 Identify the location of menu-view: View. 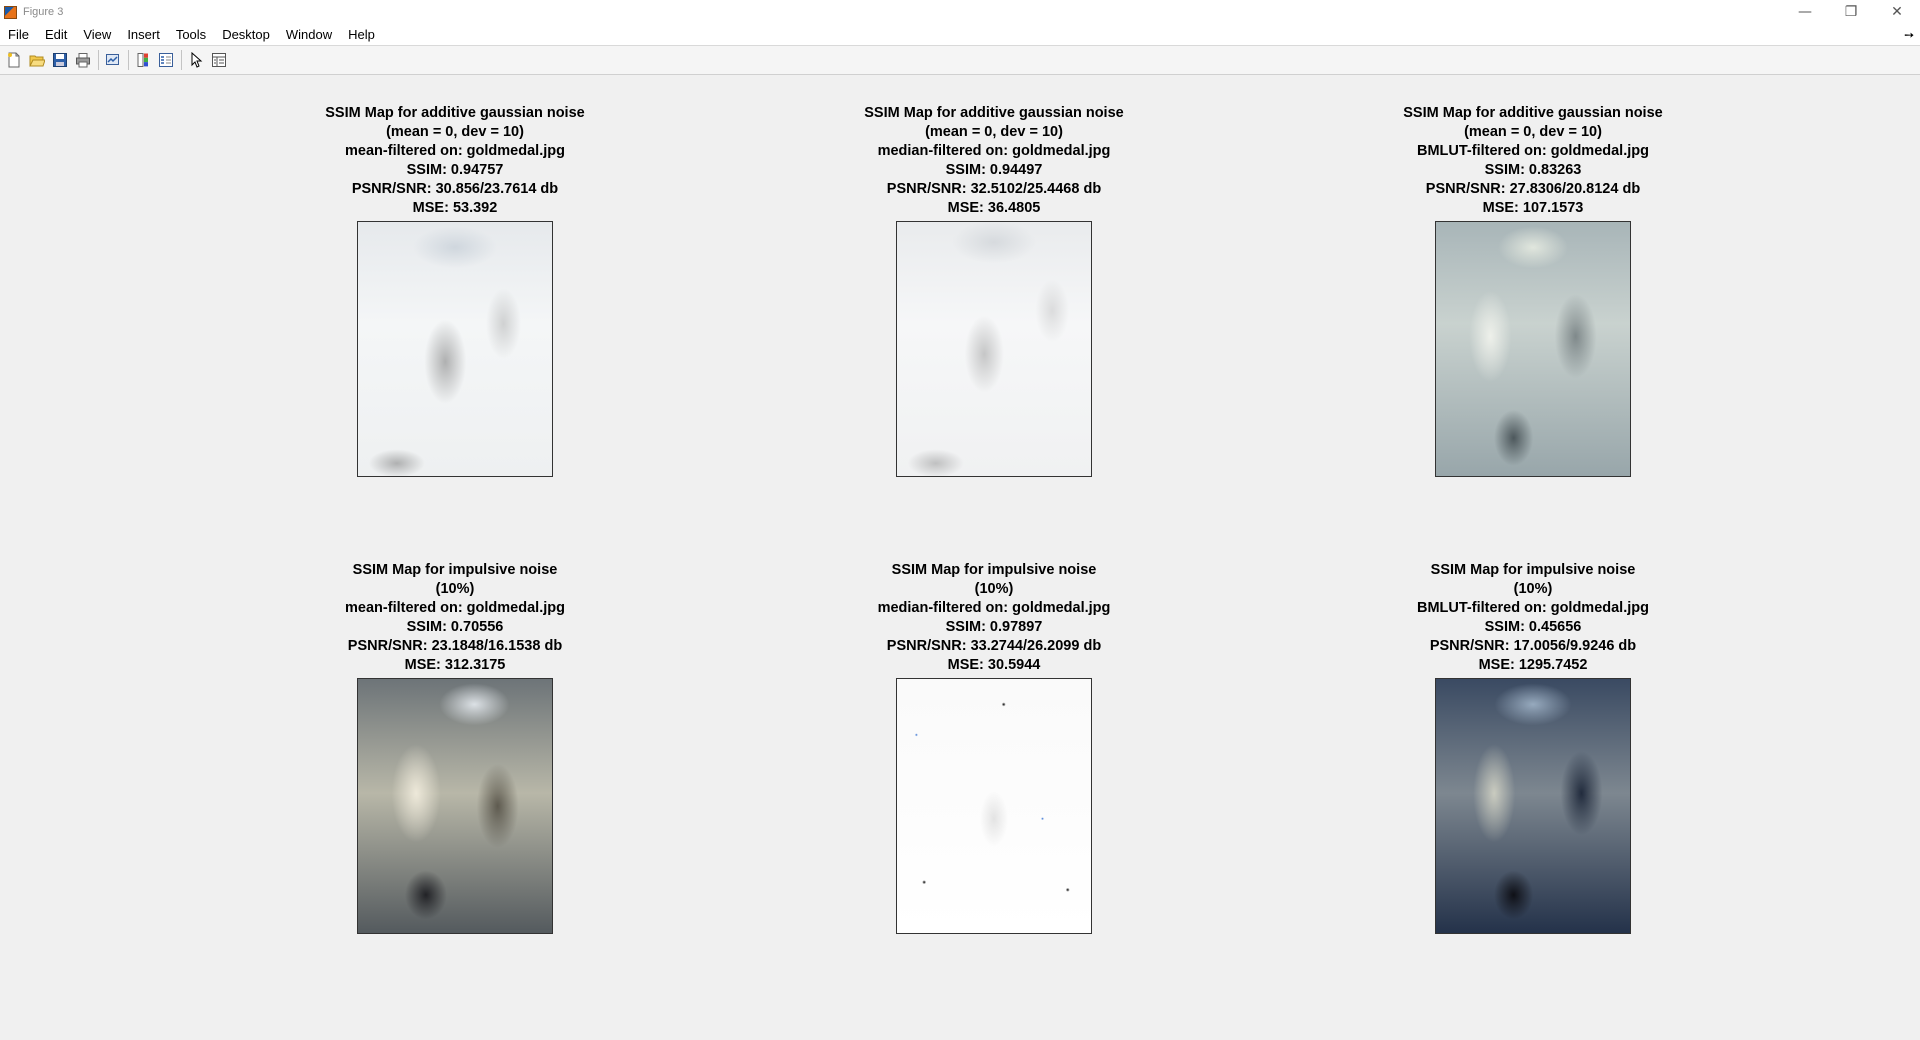
(97, 35).